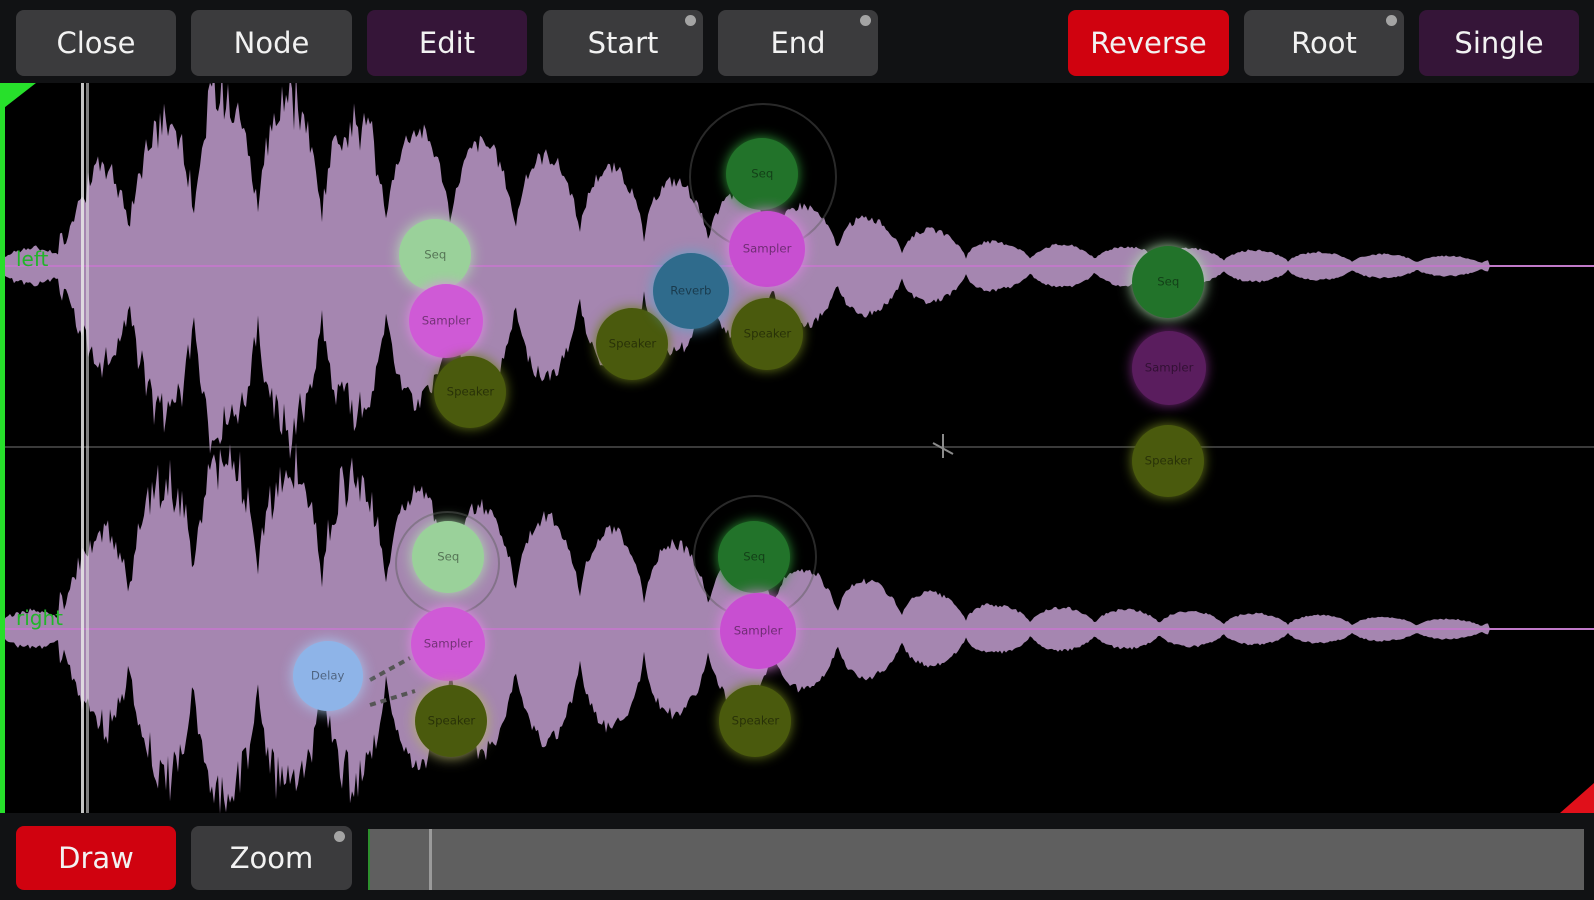  What do you see at coordinates (32, 259) in the screenshot?
I see `left-channel-label: left` at bounding box center [32, 259].